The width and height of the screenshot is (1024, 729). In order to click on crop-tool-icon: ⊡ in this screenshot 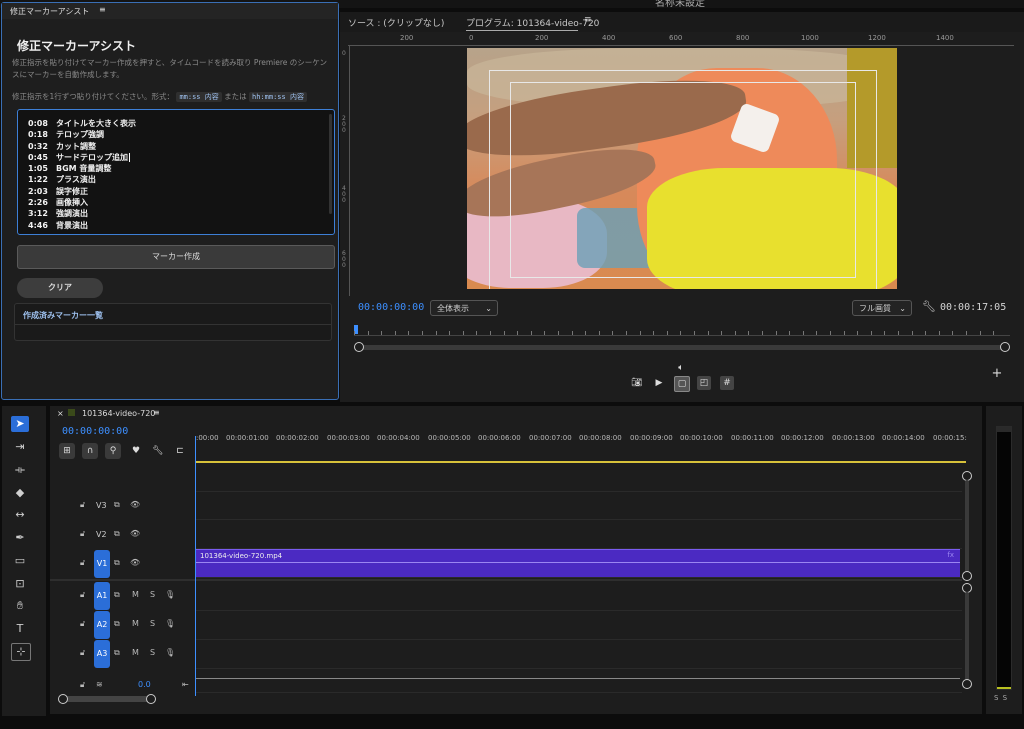, I will do `click(20, 584)`.